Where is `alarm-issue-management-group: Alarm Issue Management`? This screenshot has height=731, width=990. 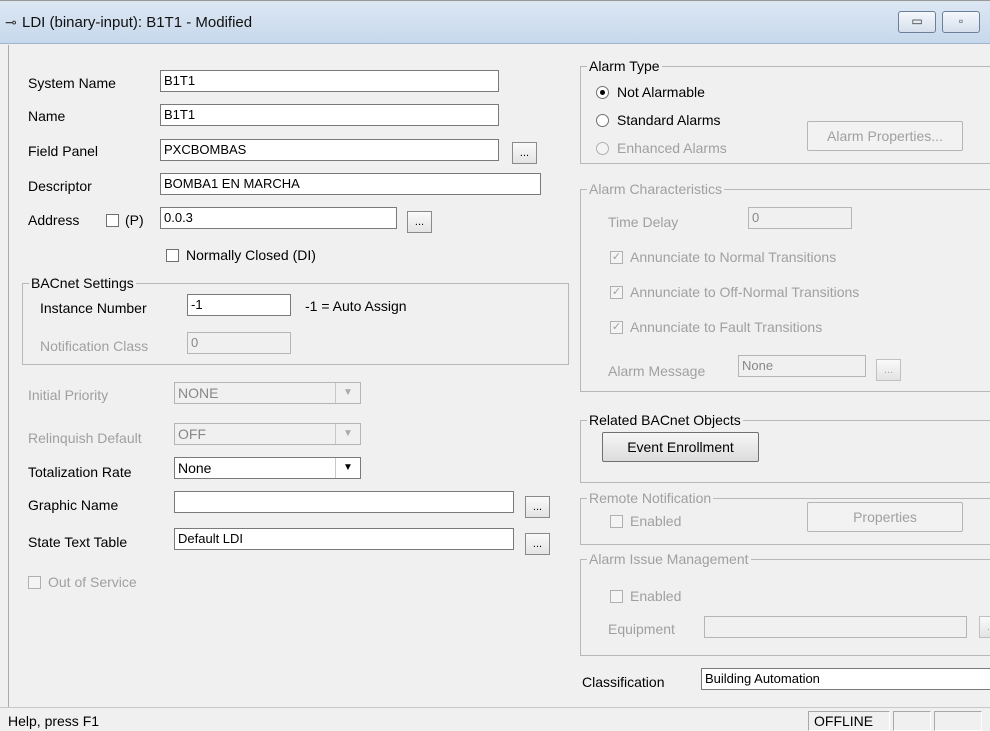 alarm-issue-management-group: Alarm Issue Management is located at coordinates (785, 603).